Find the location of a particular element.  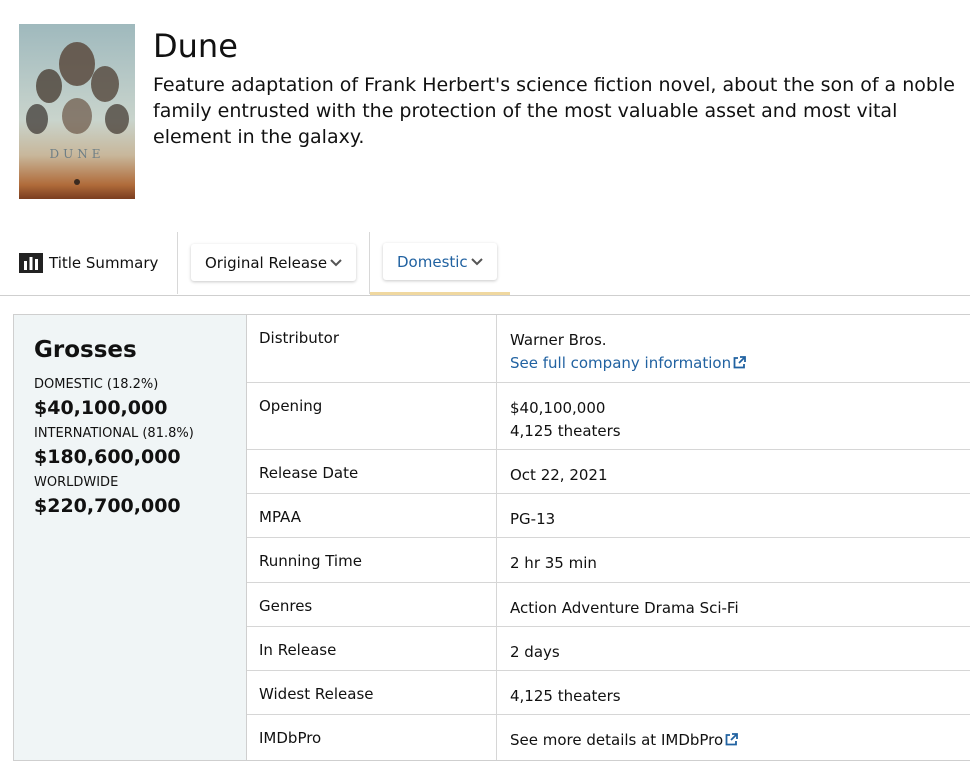

international-label: INTERNATIONAL (81.8%) is located at coordinates (114, 433).